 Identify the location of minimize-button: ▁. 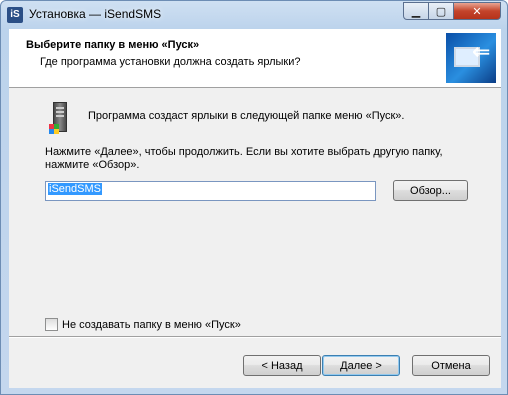
(416, 11).